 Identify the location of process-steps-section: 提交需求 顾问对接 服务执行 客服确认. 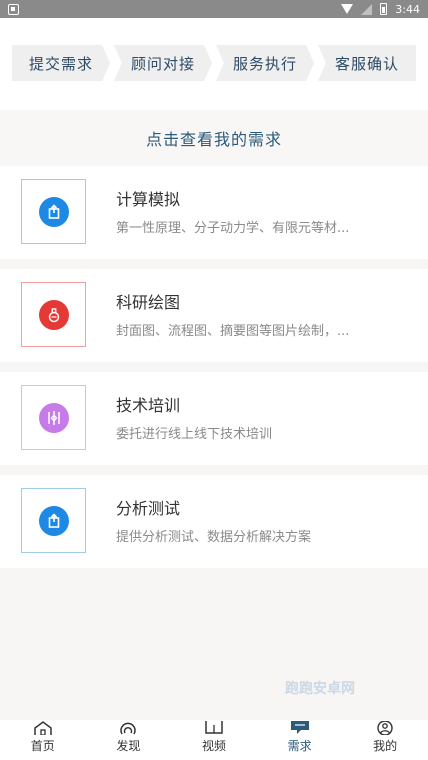
(214, 64).